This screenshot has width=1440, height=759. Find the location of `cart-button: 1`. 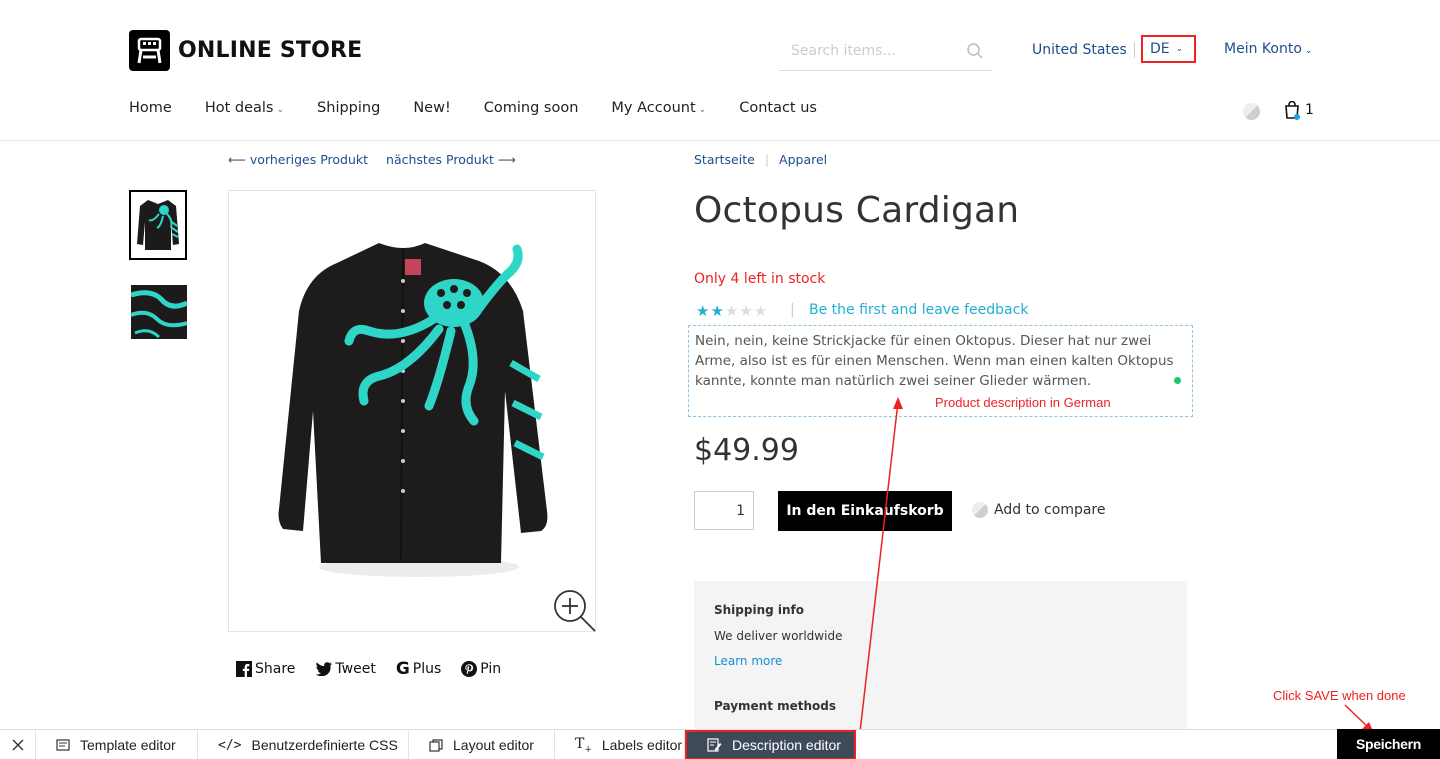

cart-button: 1 is located at coordinates (1299, 110).